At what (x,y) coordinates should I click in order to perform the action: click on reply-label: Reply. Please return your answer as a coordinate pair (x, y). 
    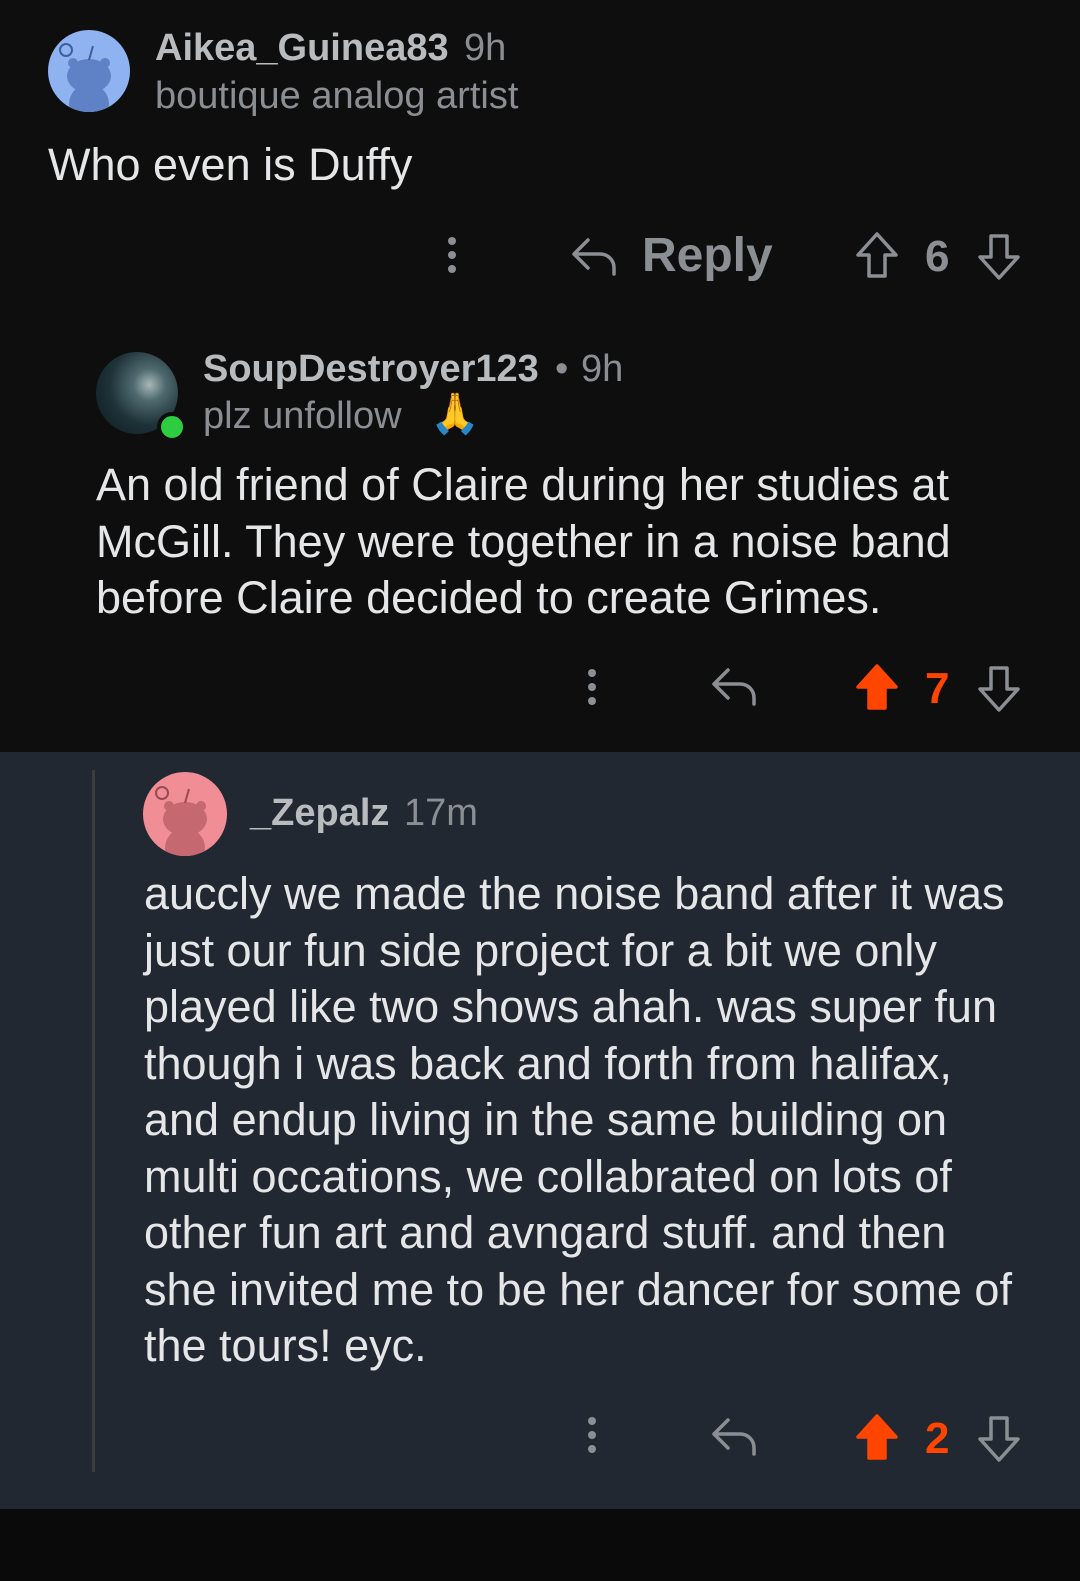
    Looking at the image, I should click on (707, 255).